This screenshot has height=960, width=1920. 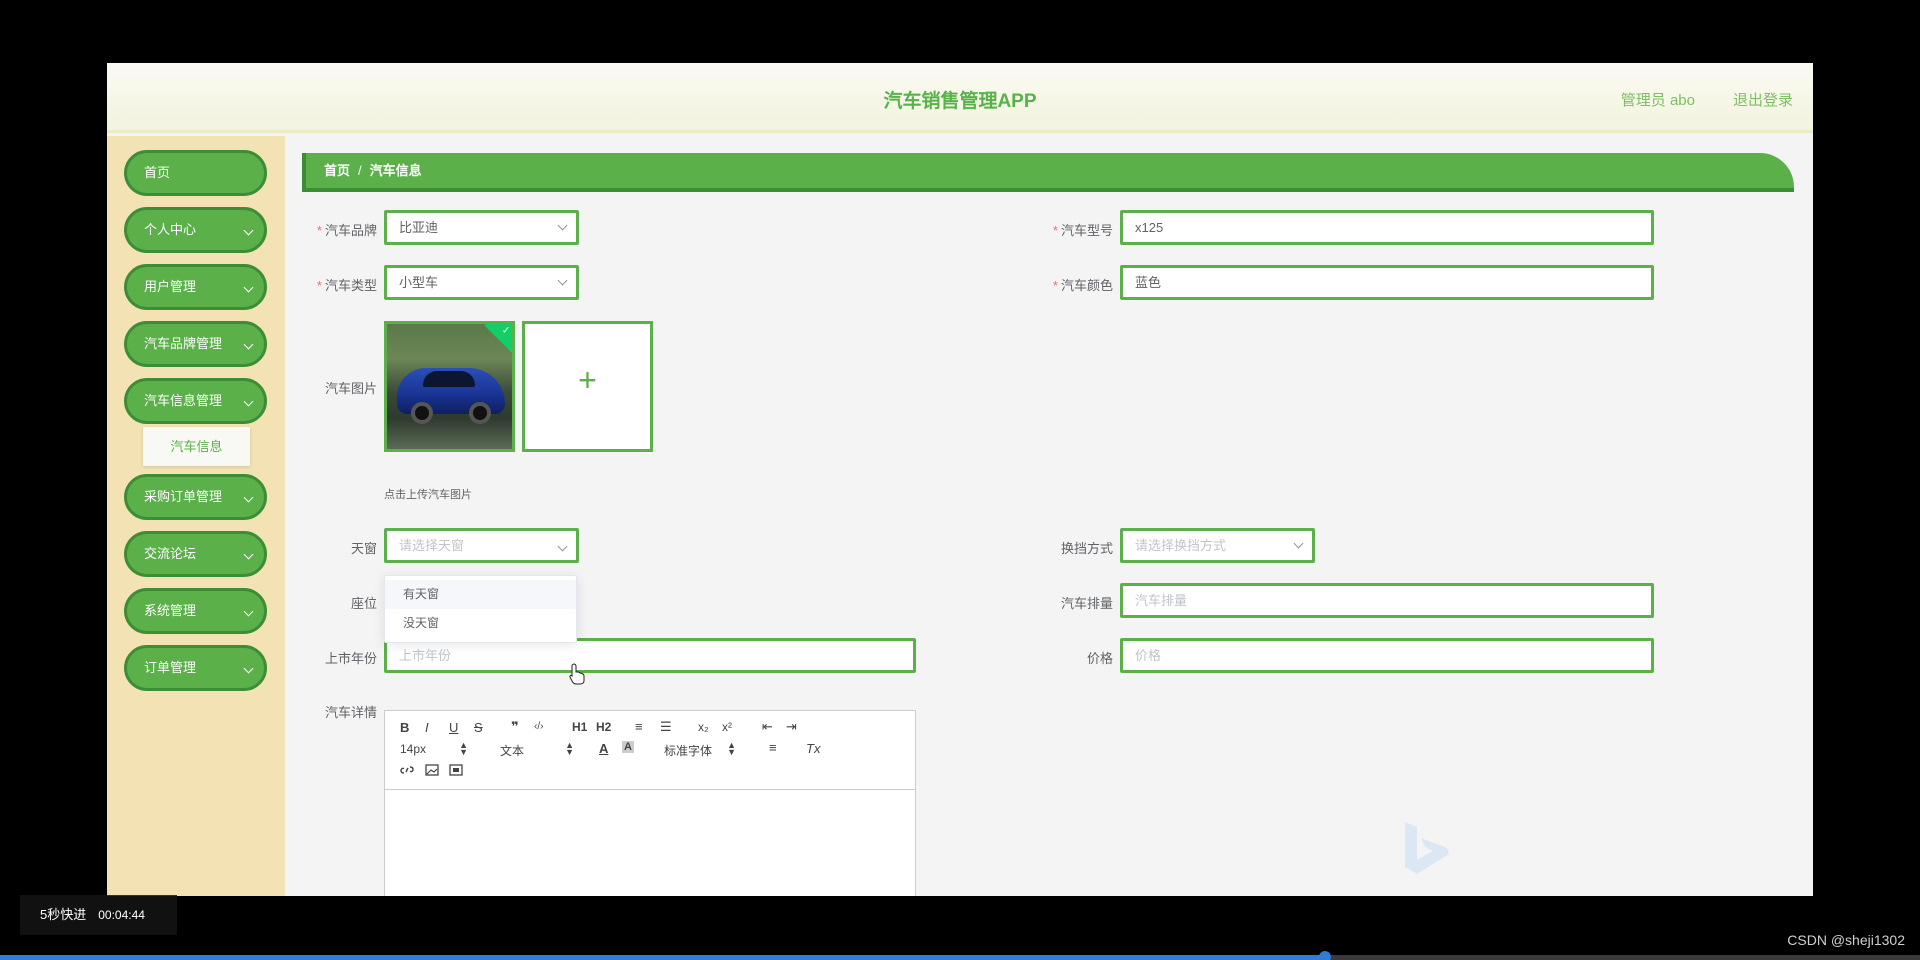 What do you see at coordinates (183, 343) in the screenshot?
I see `sidebar-item-label: 汽车品牌管理` at bounding box center [183, 343].